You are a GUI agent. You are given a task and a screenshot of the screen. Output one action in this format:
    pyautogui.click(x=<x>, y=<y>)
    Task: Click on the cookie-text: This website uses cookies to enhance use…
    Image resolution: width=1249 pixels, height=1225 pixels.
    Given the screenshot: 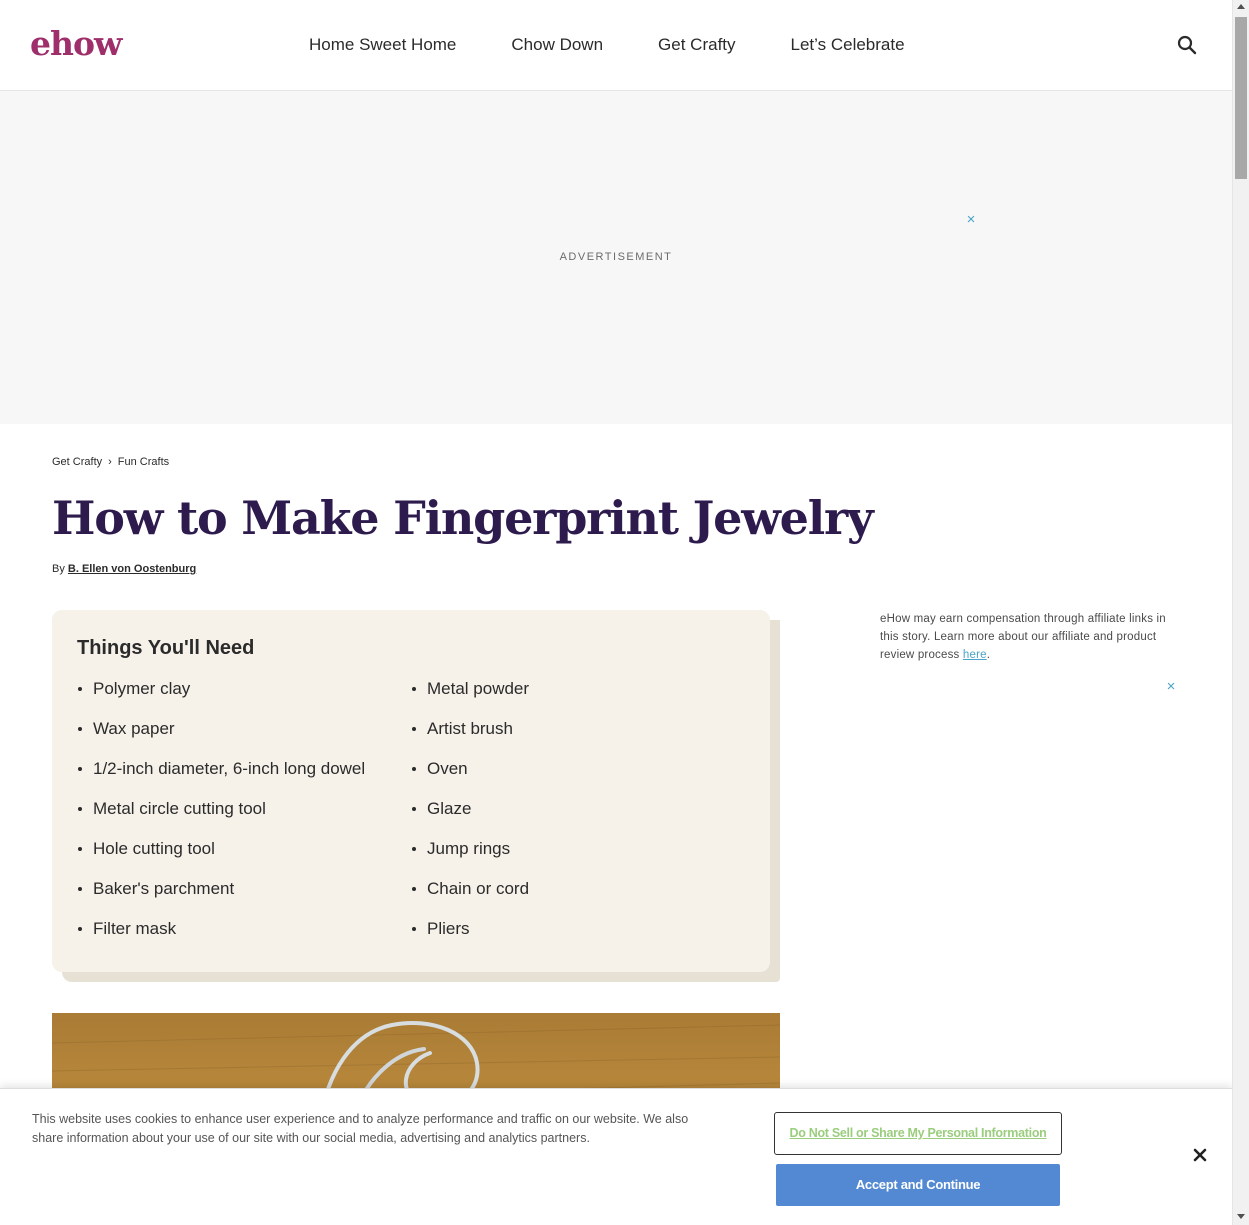 What is the action you would take?
    pyautogui.click(x=360, y=1128)
    